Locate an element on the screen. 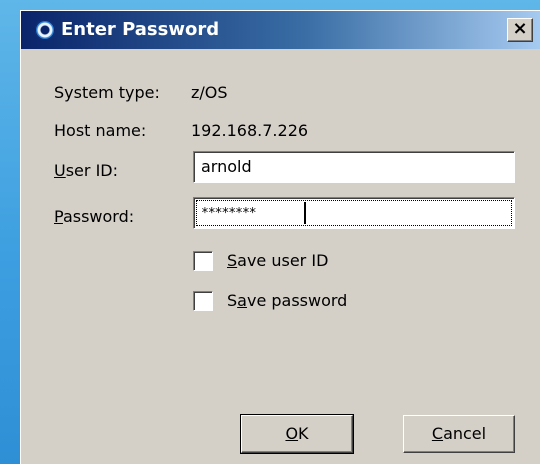 The height and width of the screenshot is (464, 540). host-name-label: Host name: is located at coordinates (100, 130).